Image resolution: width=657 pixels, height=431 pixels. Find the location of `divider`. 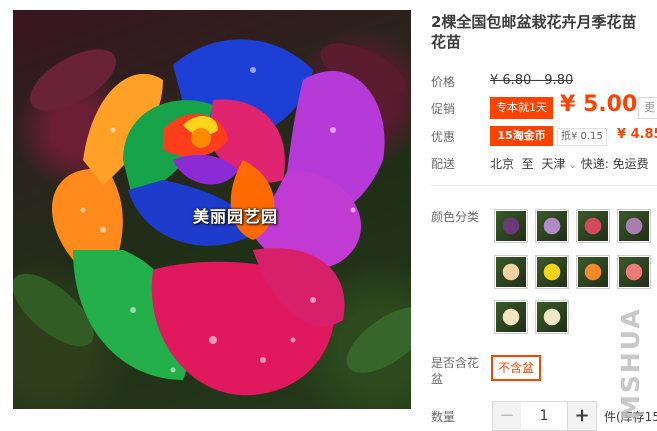

divider is located at coordinates (544, 185).